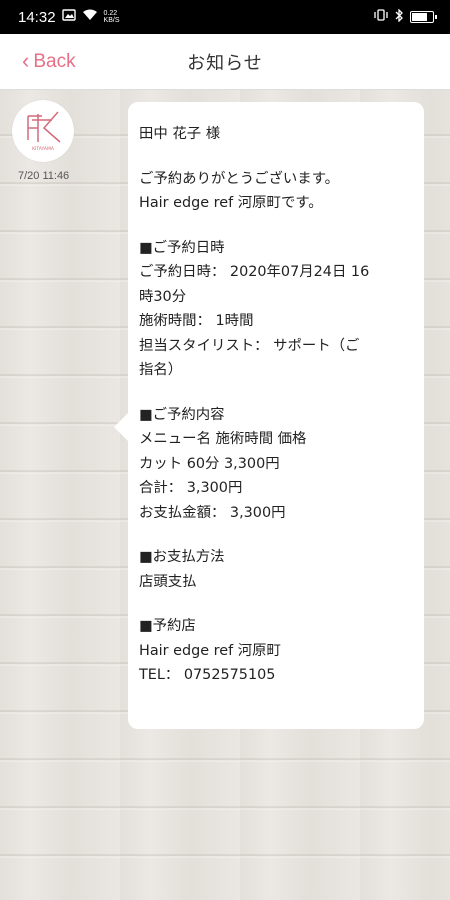 The height and width of the screenshot is (900, 450). Describe the element at coordinates (163, 296) in the screenshot. I see `message-line: 時30分` at that location.